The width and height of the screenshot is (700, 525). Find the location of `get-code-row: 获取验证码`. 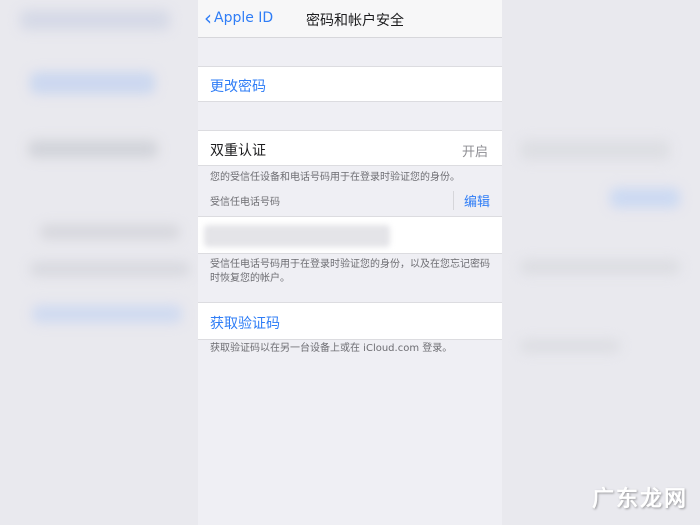

get-code-row: 获取验证码 is located at coordinates (350, 321).